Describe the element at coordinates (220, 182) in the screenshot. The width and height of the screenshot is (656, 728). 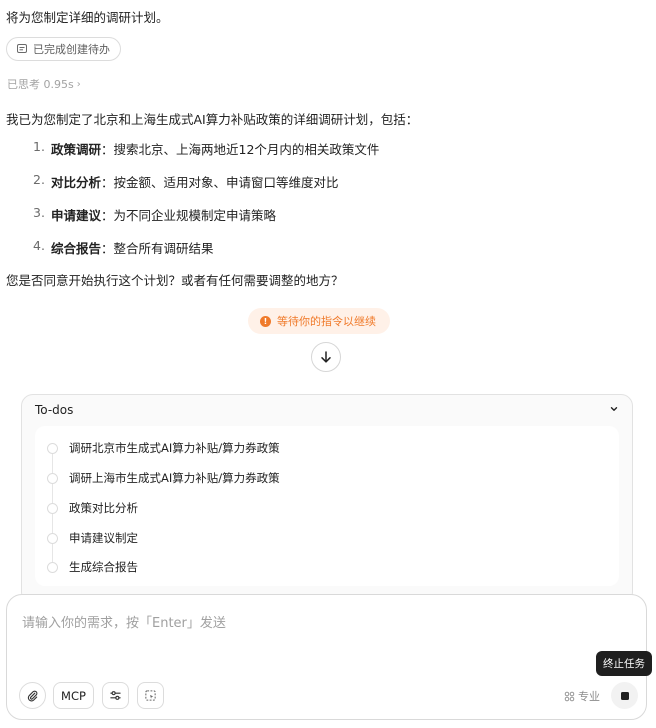
I see `plan-item-desc: ：按金额、适用对象、申请窗口等维度对比` at that location.